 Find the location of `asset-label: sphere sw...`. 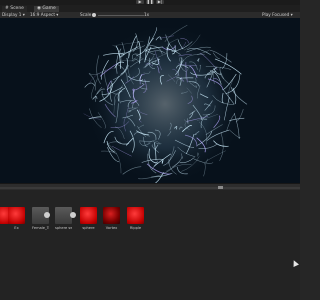

asset-label: sphere sw... is located at coordinates (63, 228).